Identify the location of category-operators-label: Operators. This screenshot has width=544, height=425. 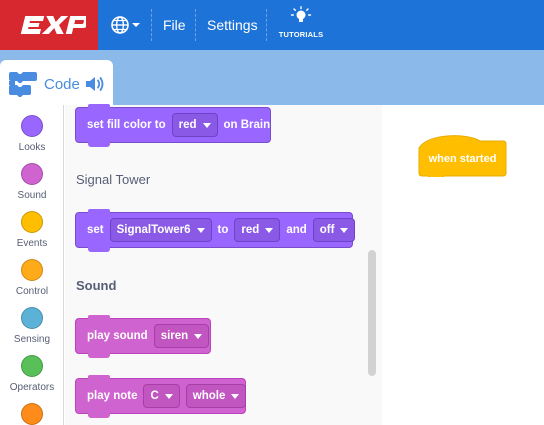
(32, 387).